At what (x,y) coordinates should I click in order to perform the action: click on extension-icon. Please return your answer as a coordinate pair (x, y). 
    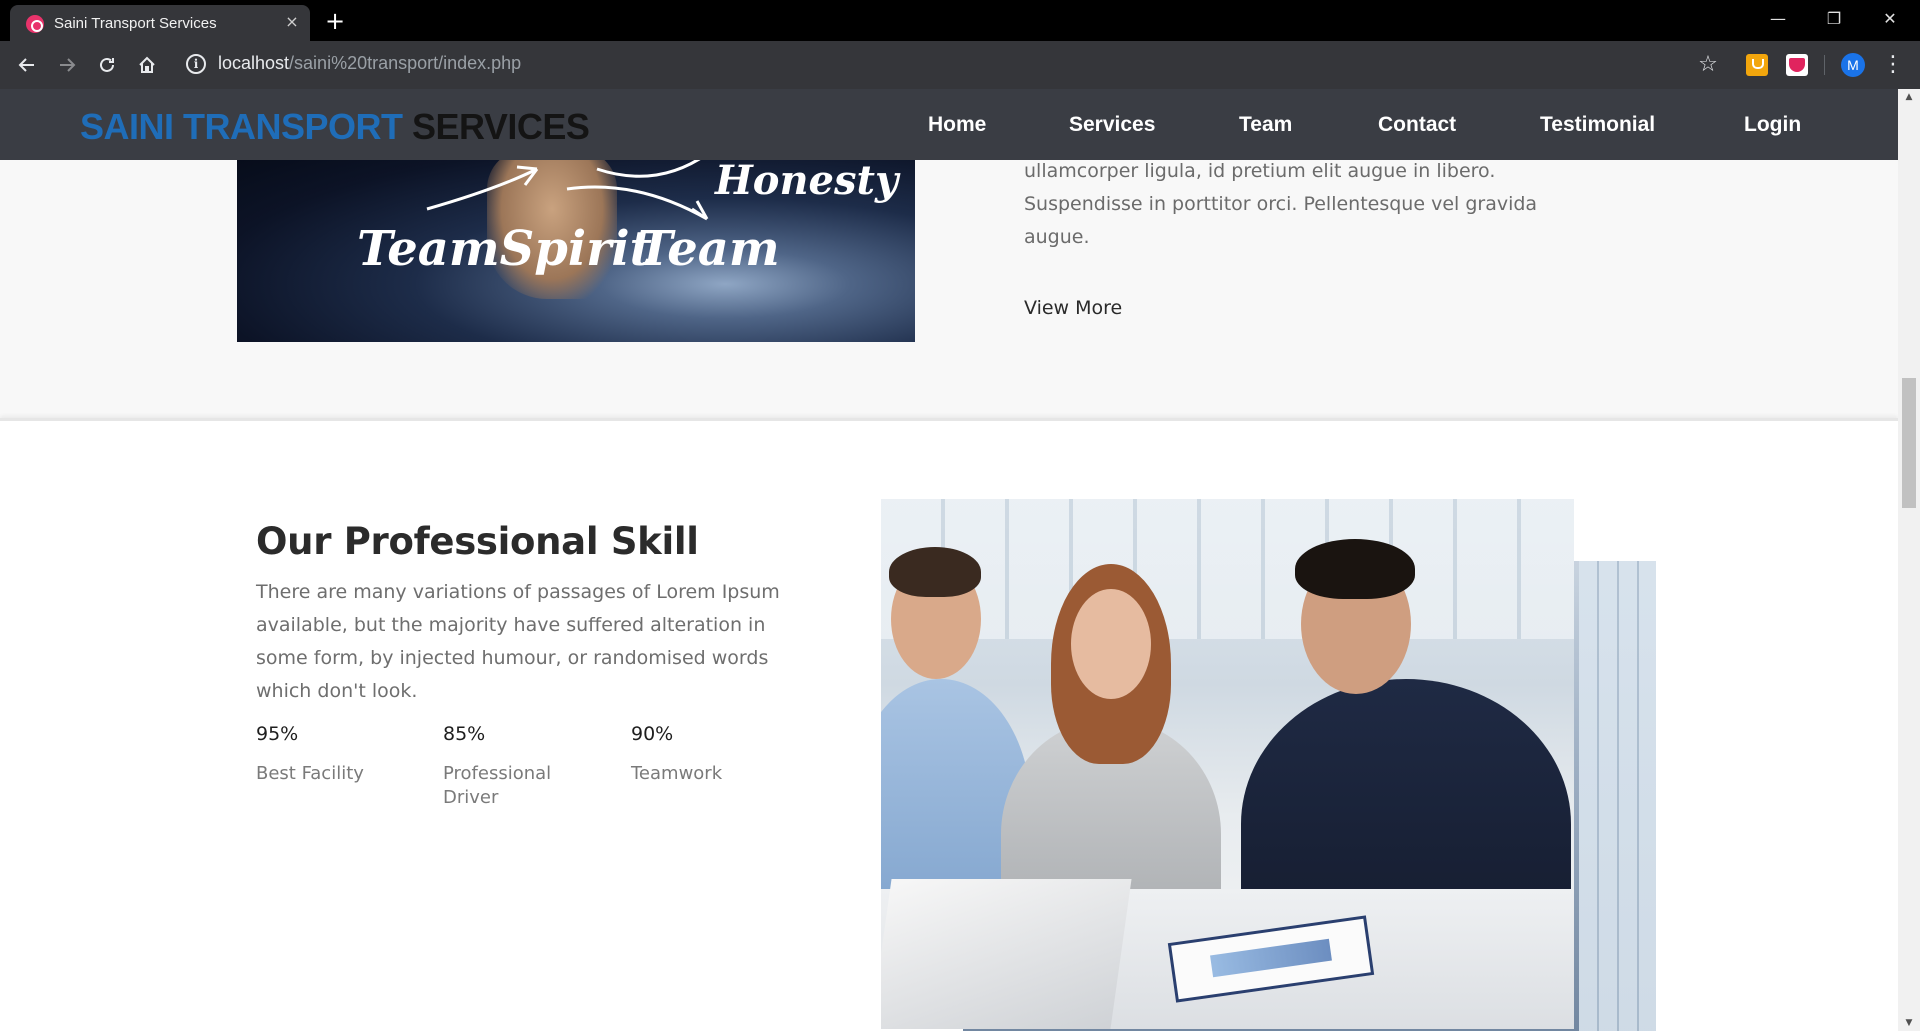
    Looking at the image, I should click on (1757, 65).